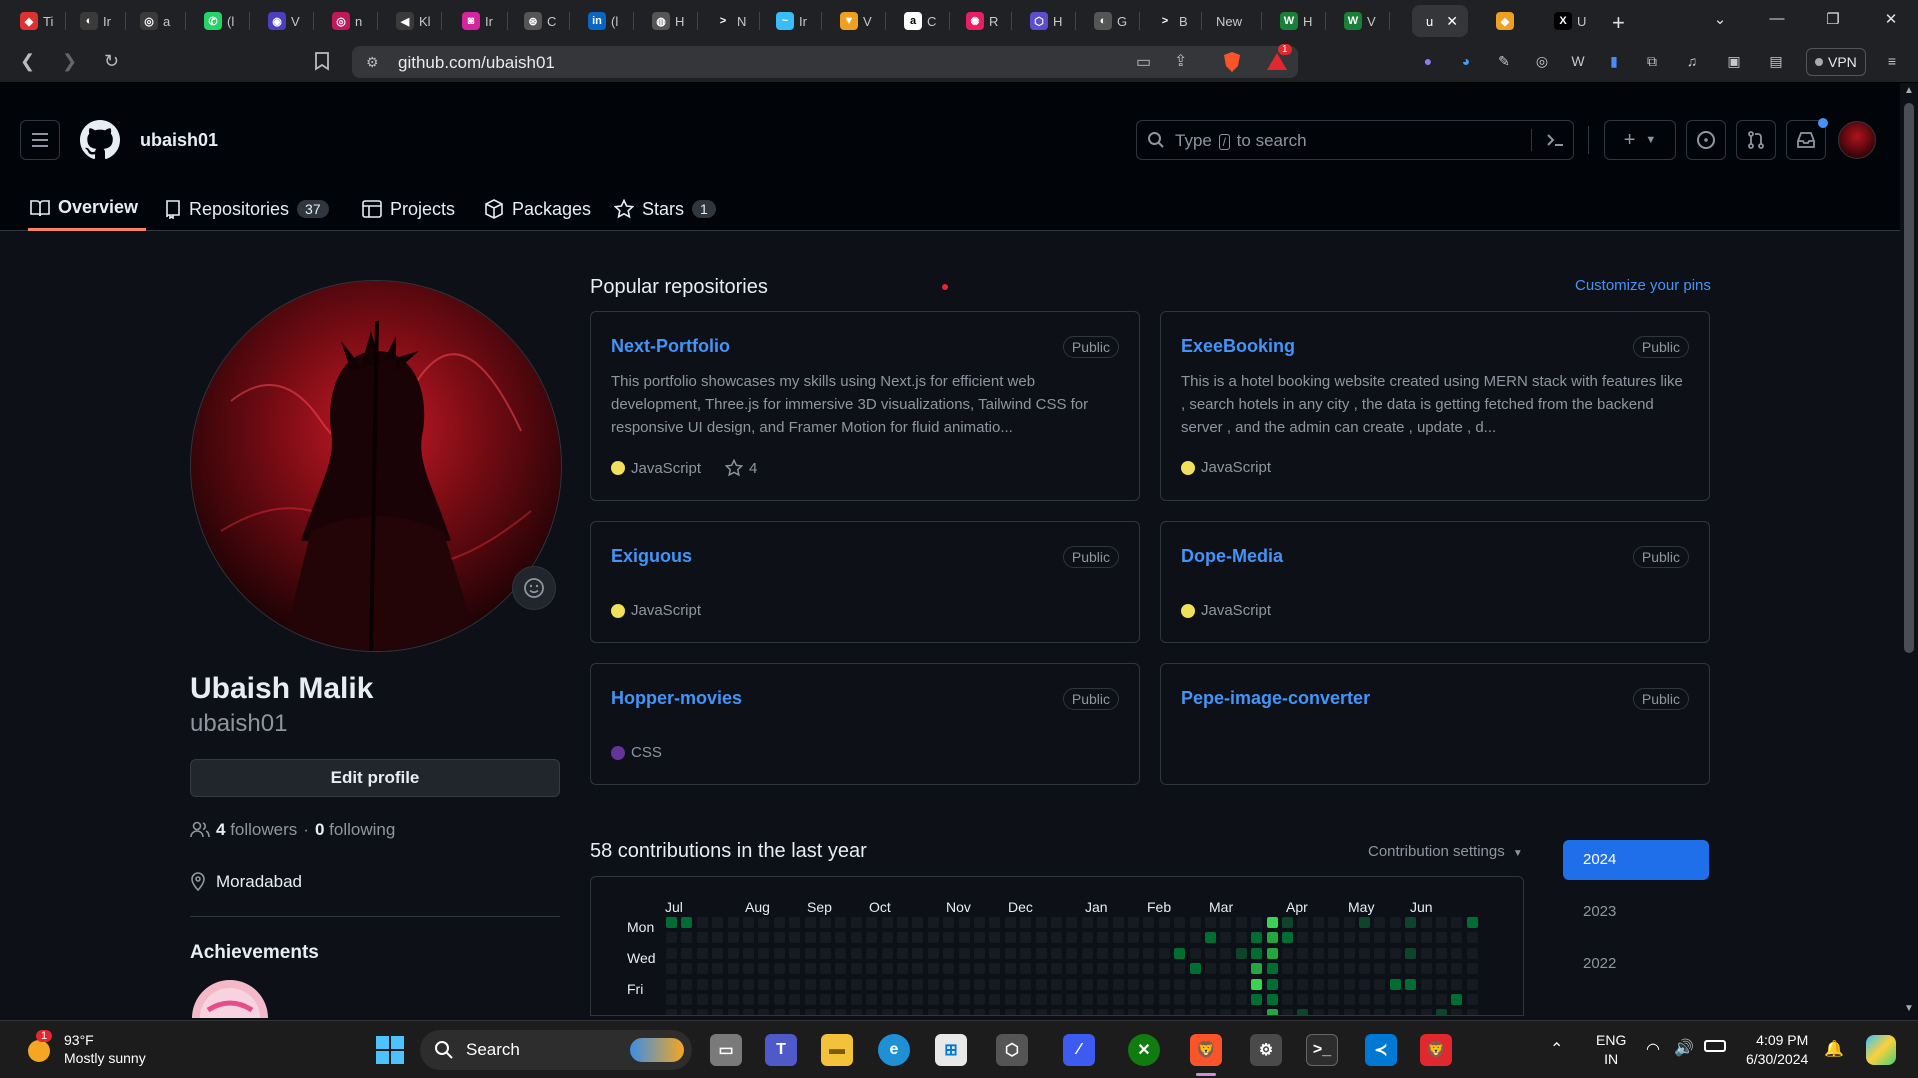  I want to click on year-link-2022: 2022, so click(1636, 964).